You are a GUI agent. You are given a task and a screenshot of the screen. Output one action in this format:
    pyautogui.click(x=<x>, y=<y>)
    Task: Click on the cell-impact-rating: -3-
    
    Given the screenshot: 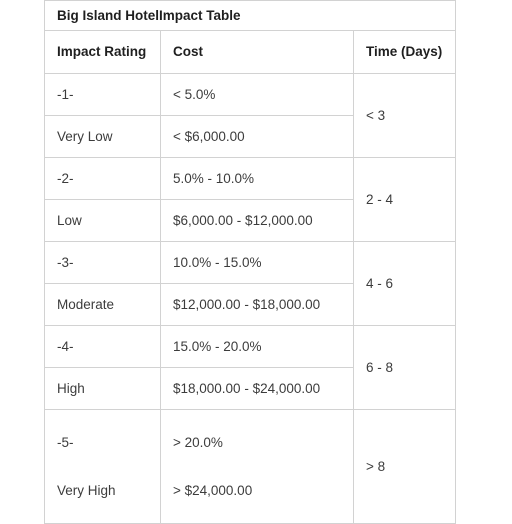 What is the action you would take?
    pyautogui.click(x=102, y=262)
    